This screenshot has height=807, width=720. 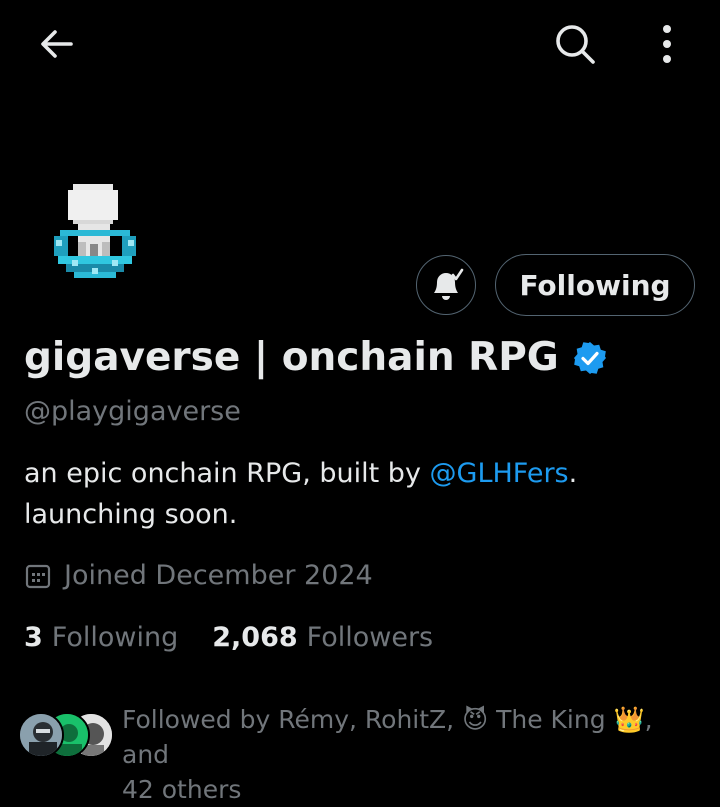 I want to click on profile-stats: 3 Following 2,068 Followers, so click(x=245, y=637).